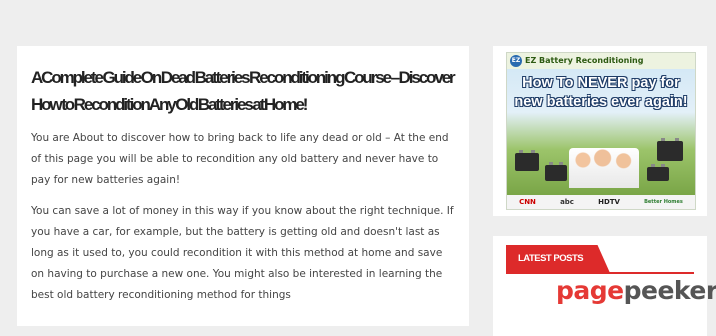 Image resolution: width=716 pixels, height=336 pixels. Describe the element at coordinates (551, 258) in the screenshot. I see `latest-posts-heading: LATEST POSTS` at that location.